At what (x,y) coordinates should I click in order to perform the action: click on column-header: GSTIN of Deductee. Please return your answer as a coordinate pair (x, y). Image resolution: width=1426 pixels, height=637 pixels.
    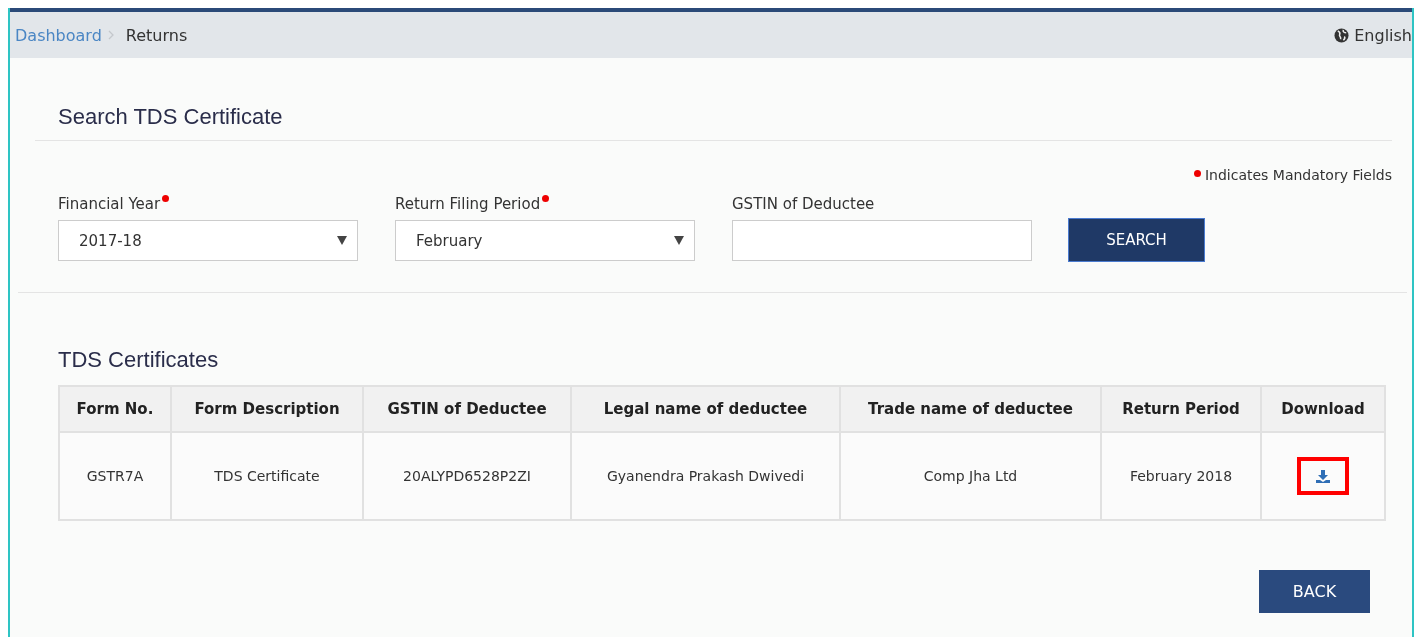
    Looking at the image, I should click on (467, 409).